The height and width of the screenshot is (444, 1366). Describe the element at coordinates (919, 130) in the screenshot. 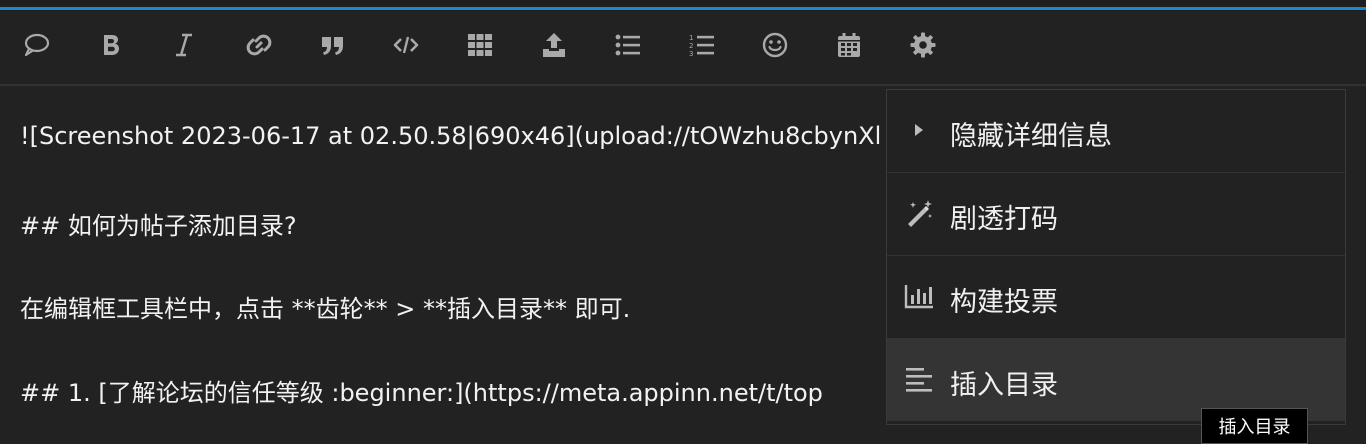

I see `caret-right-icon` at that location.